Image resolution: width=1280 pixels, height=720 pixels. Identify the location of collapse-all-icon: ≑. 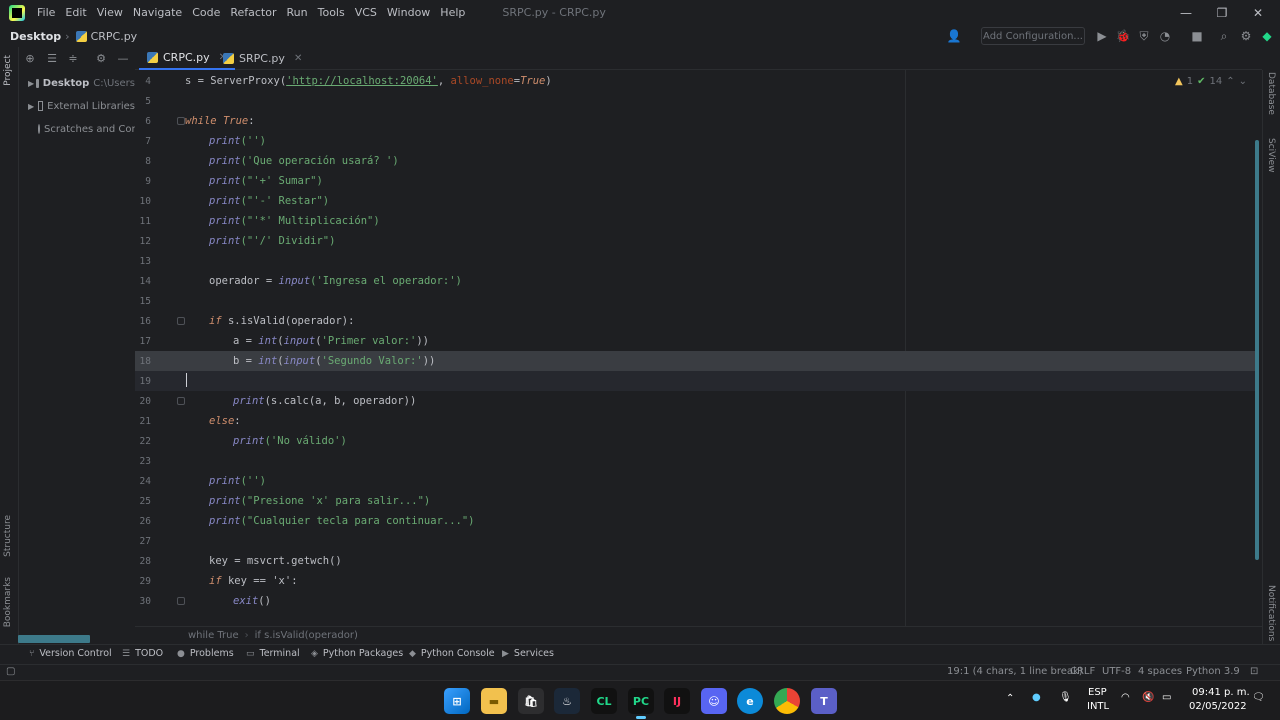
(73, 58).